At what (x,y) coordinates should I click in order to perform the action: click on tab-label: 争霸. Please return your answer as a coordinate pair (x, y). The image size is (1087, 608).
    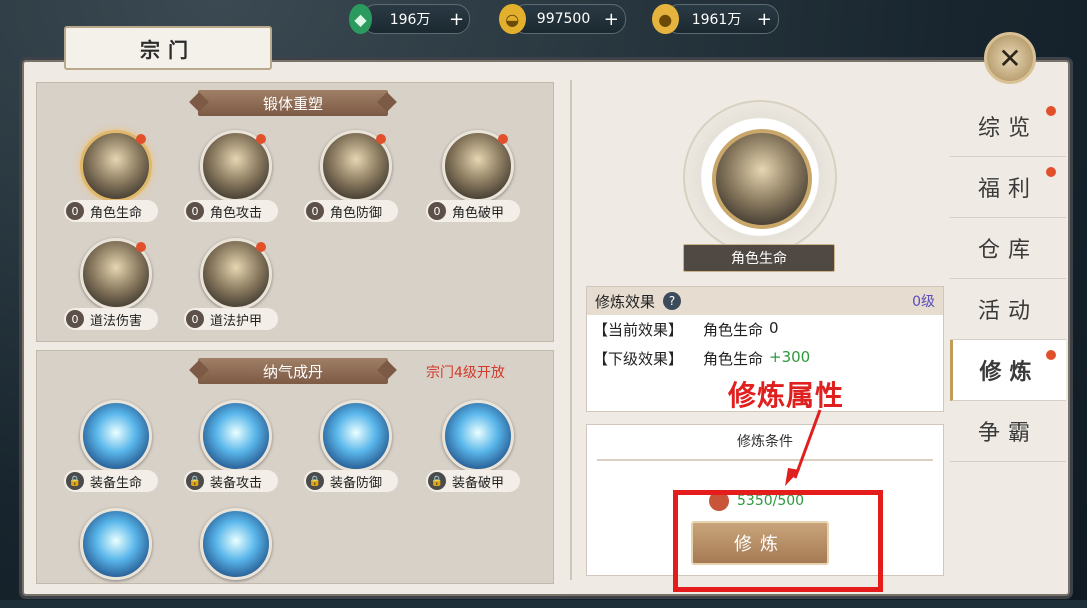
    Looking at the image, I should click on (1007, 433).